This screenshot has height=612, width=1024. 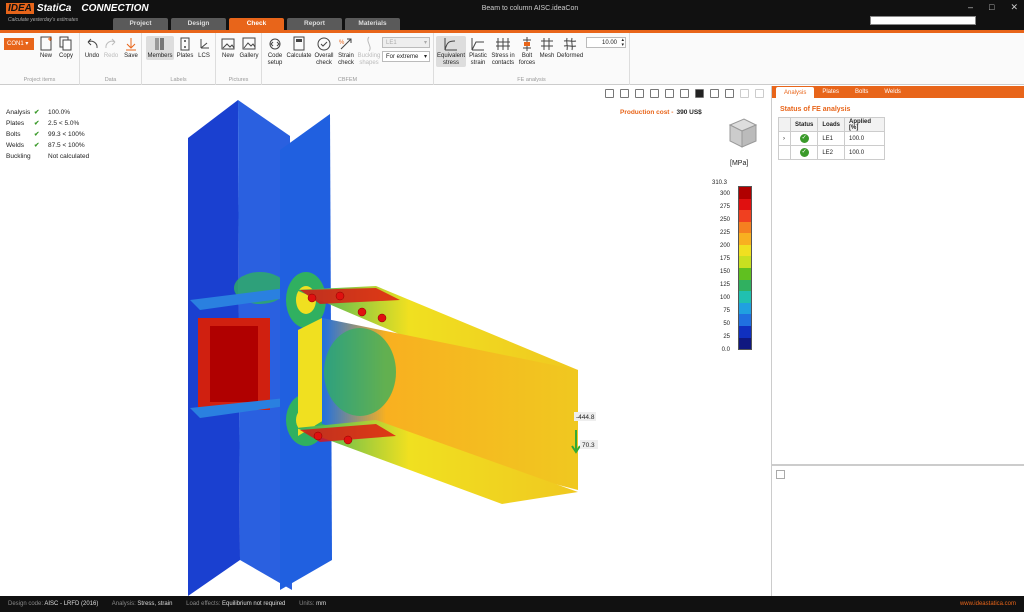 What do you see at coordinates (299, 43) in the screenshot?
I see `calculator-icon` at bounding box center [299, 43].